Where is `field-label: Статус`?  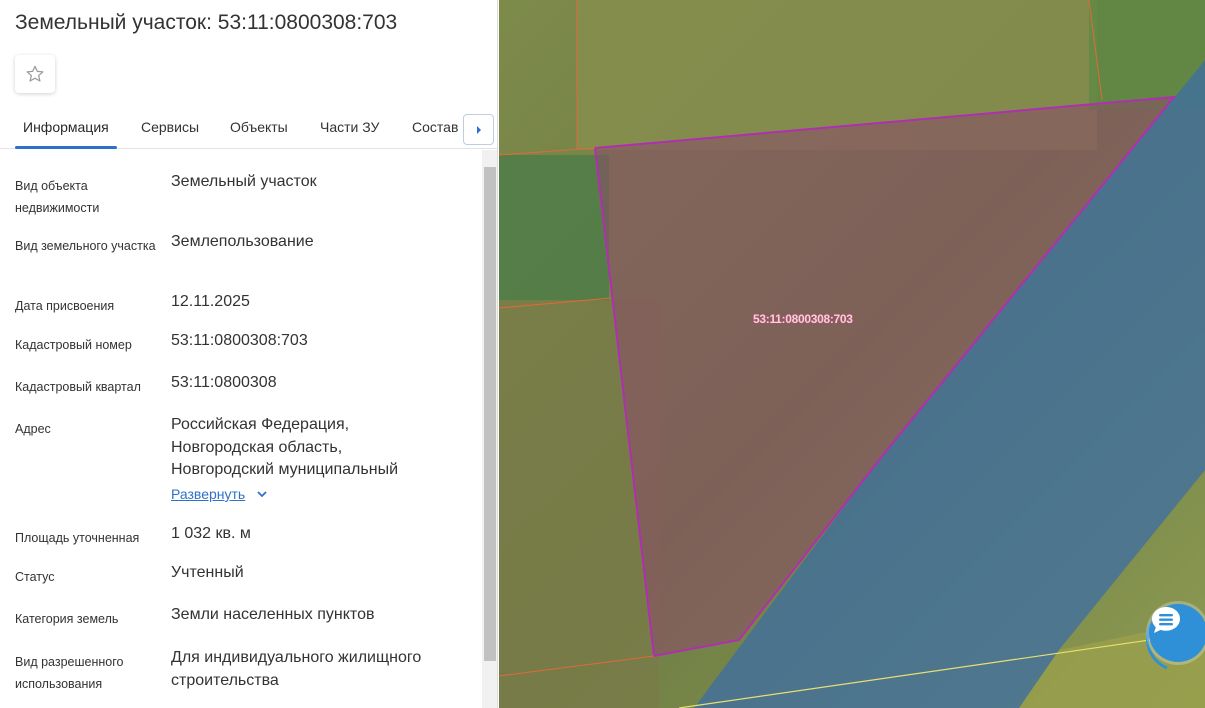 field-label: Статус is located at coordinates (35, 577).